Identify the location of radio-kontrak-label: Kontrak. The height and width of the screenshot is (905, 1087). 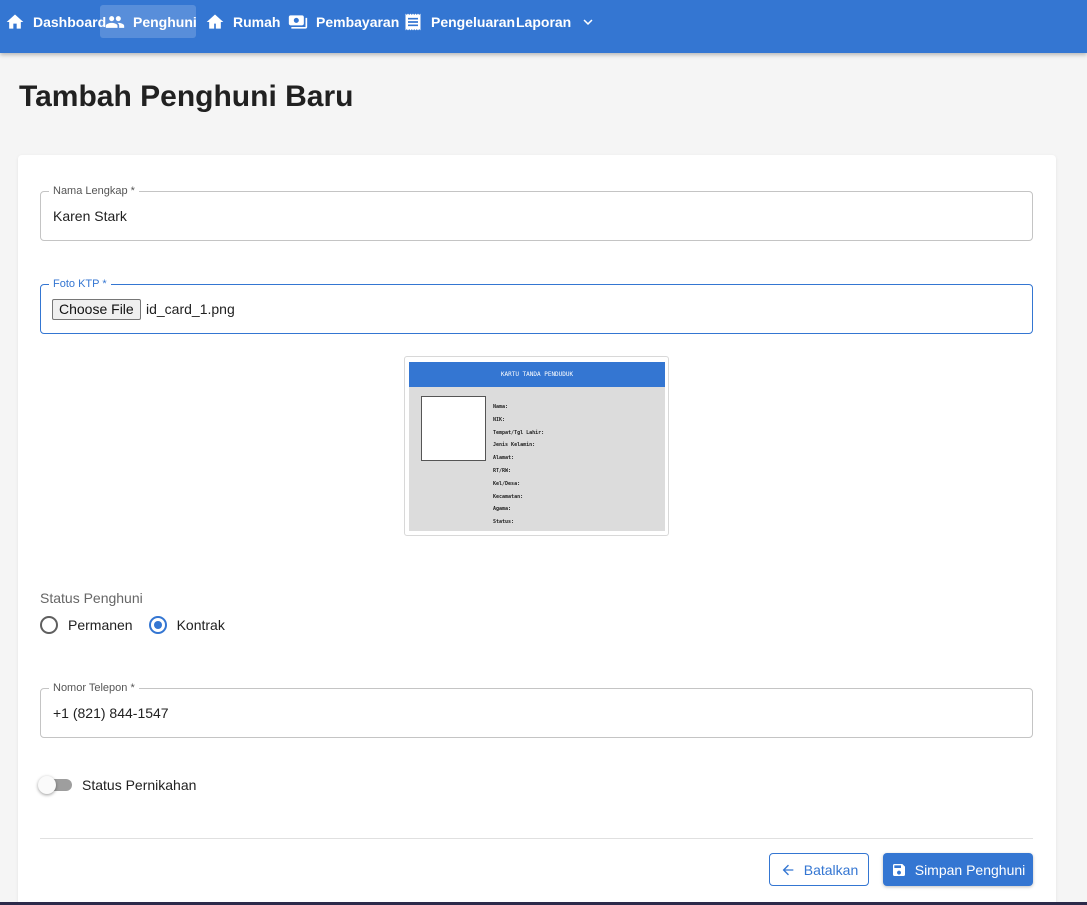
(201, 625).